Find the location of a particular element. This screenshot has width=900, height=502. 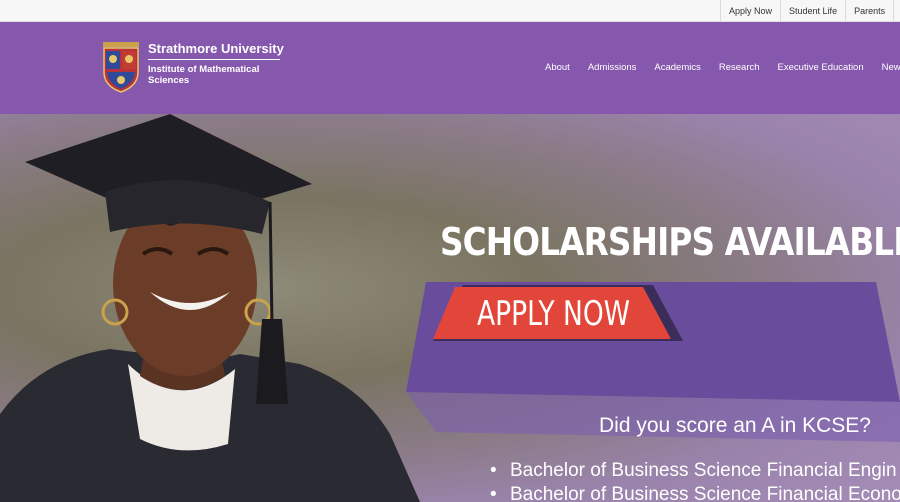

nav-item-news-events: News | Even is located at coordinates (891, 67).